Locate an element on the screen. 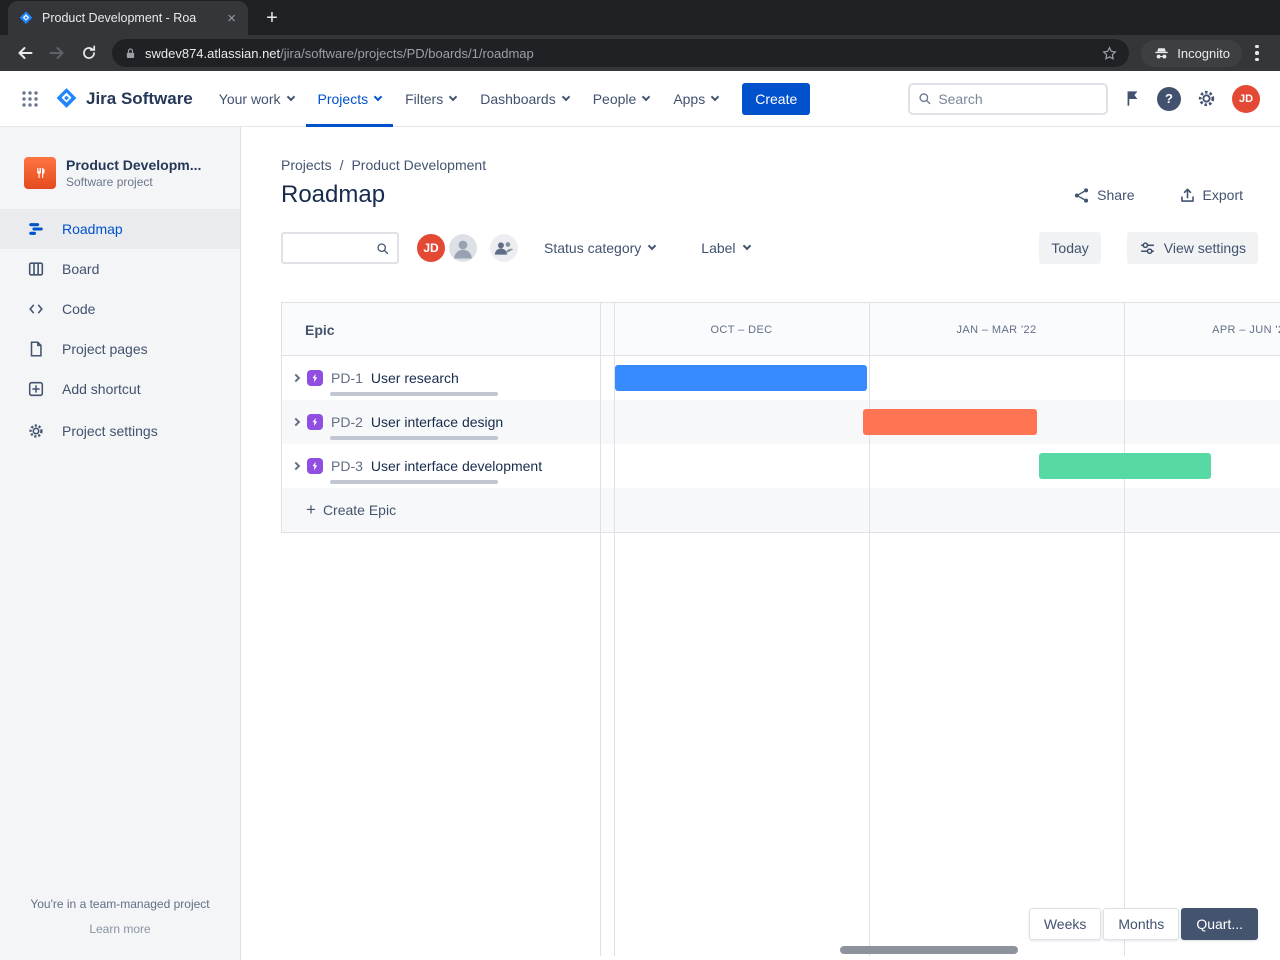 The image size is (1280, 960). tab-title: Product Development - Roa is located at coordinates (119, 18).